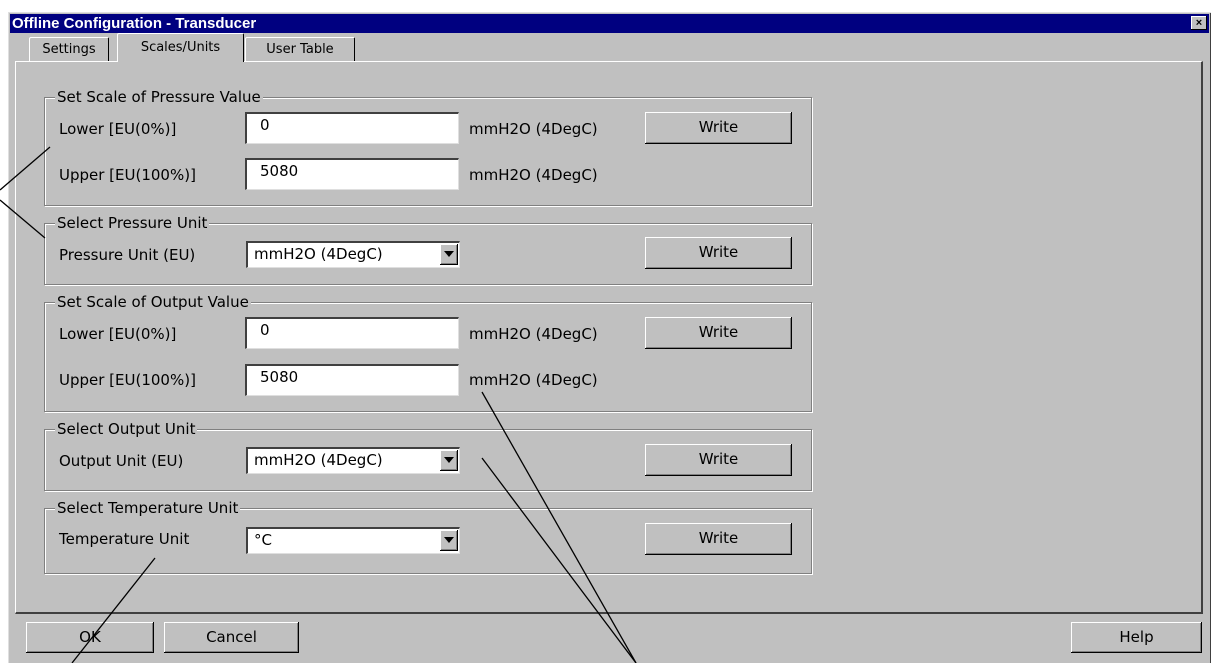 This screenshot has width=1211, height=663. Describe the element at coordinates (718, 460) in the screenshot. I see `output-unit-write-button: Write` at that location.